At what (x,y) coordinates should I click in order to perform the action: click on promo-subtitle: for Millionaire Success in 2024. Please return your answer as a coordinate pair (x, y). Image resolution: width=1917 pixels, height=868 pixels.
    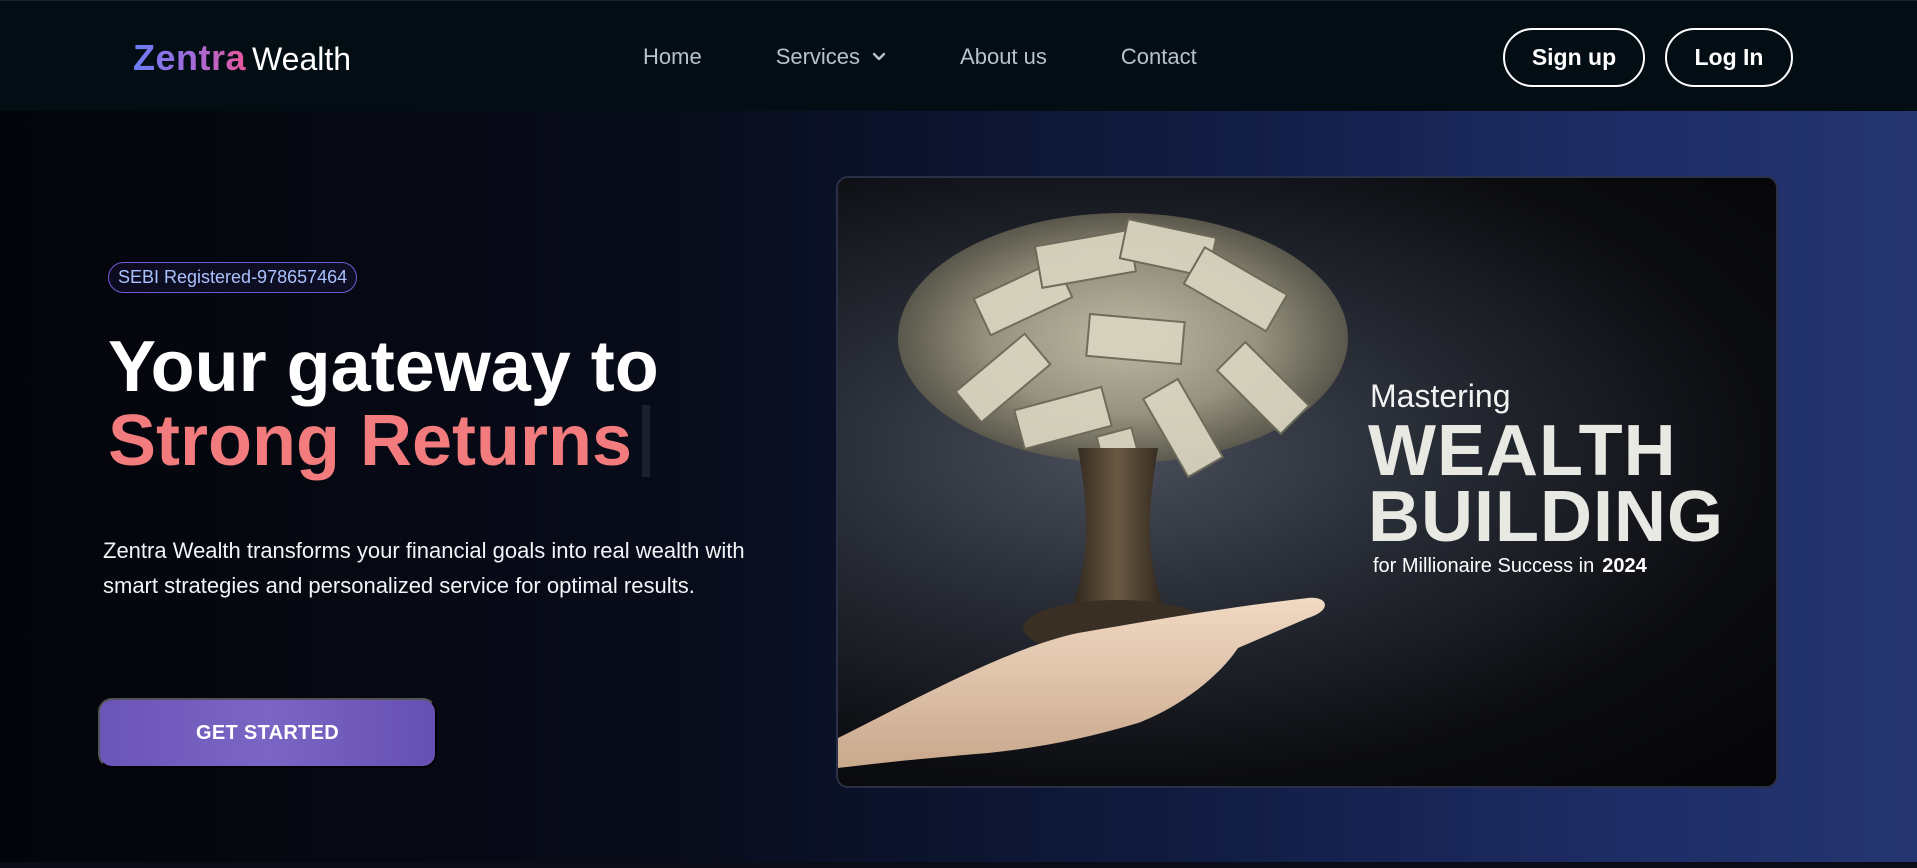
    Looking at the image, I should click on (1510, 566).